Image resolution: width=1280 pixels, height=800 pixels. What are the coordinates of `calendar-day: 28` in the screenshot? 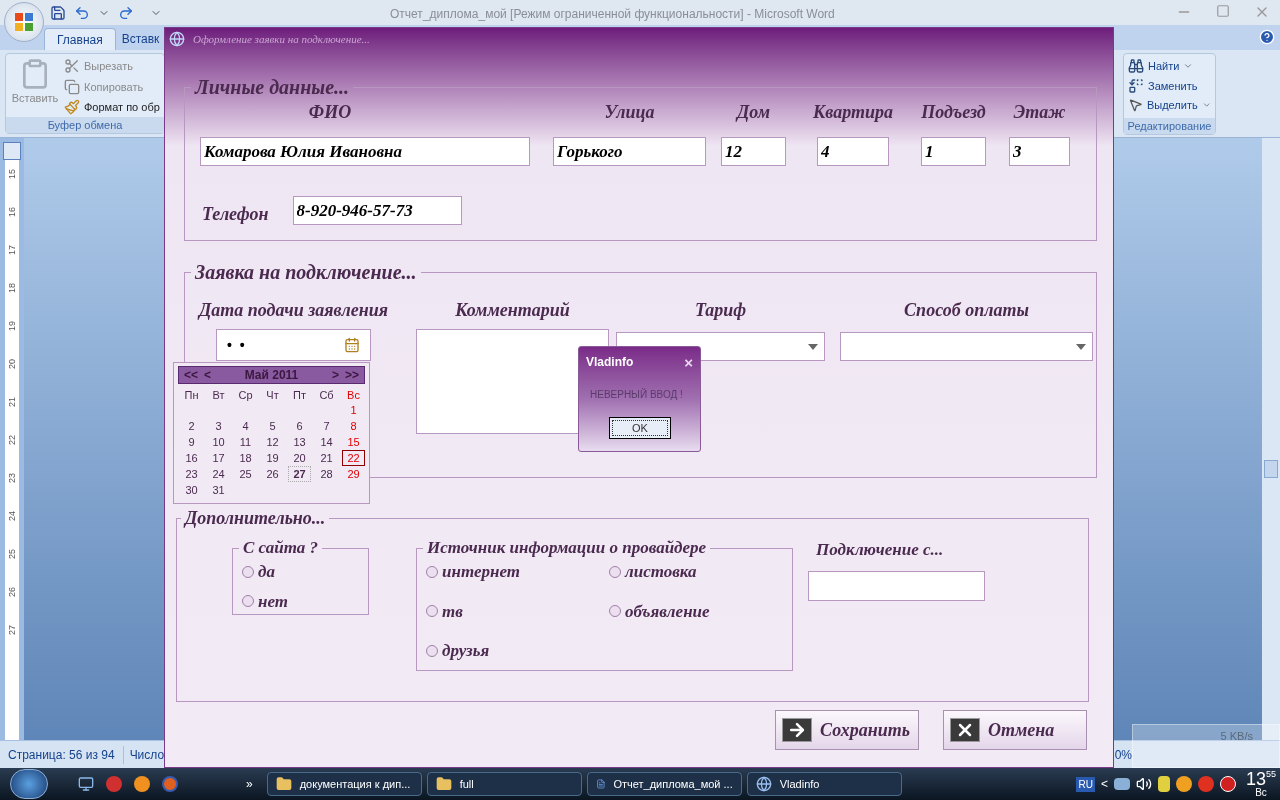 It's located at (326, 474).